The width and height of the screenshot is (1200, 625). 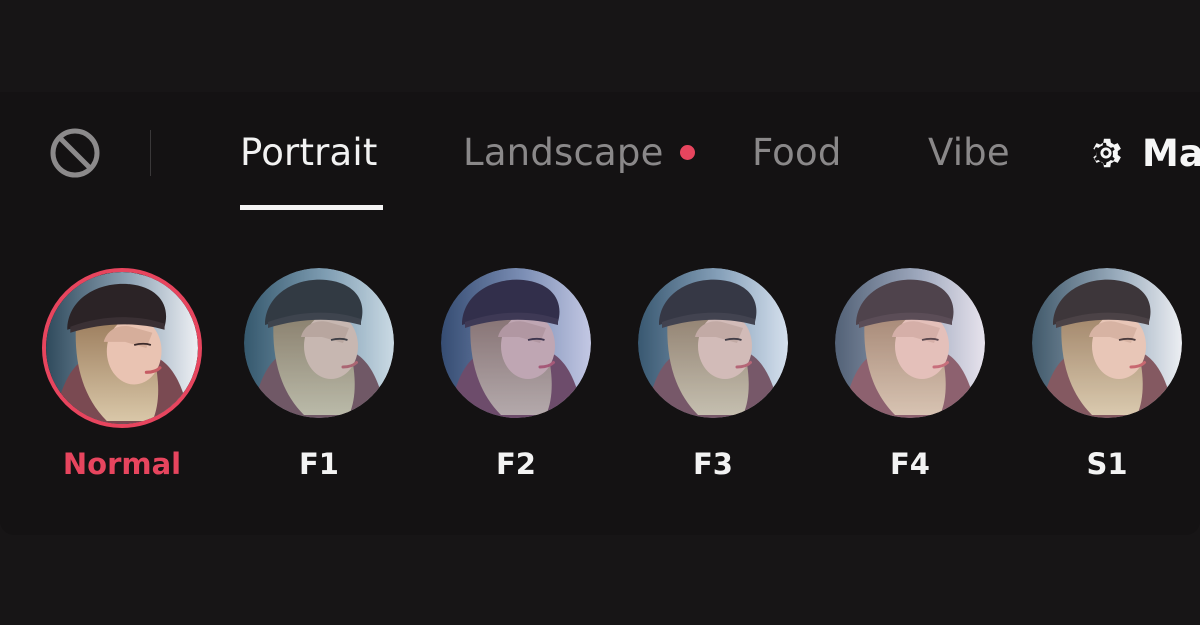 I want to click on filter-item-f2: F2, so click(x=516, y=379).